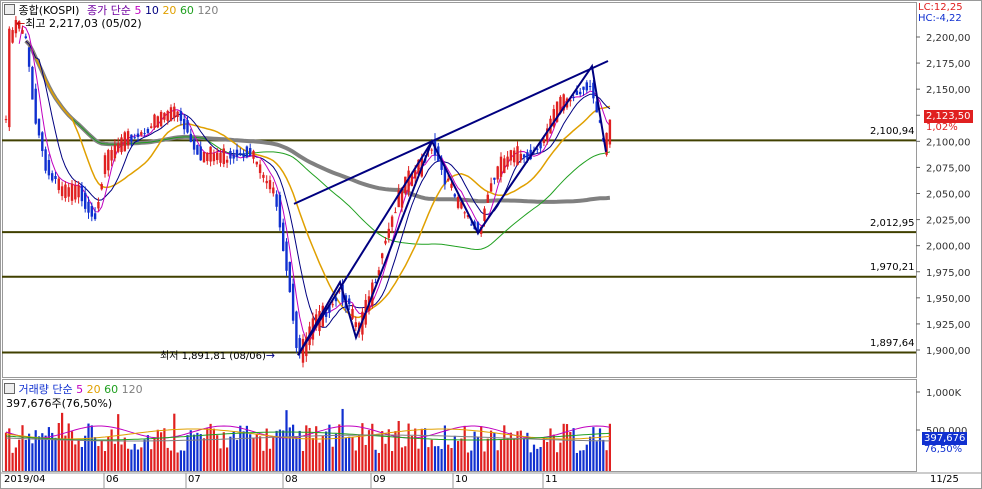 The width and height of the screenshot is (982, 489). Describe the element at coordinates (892, 223) in the screenshot. I see `hline-label-2: 2,012,95` at that location.